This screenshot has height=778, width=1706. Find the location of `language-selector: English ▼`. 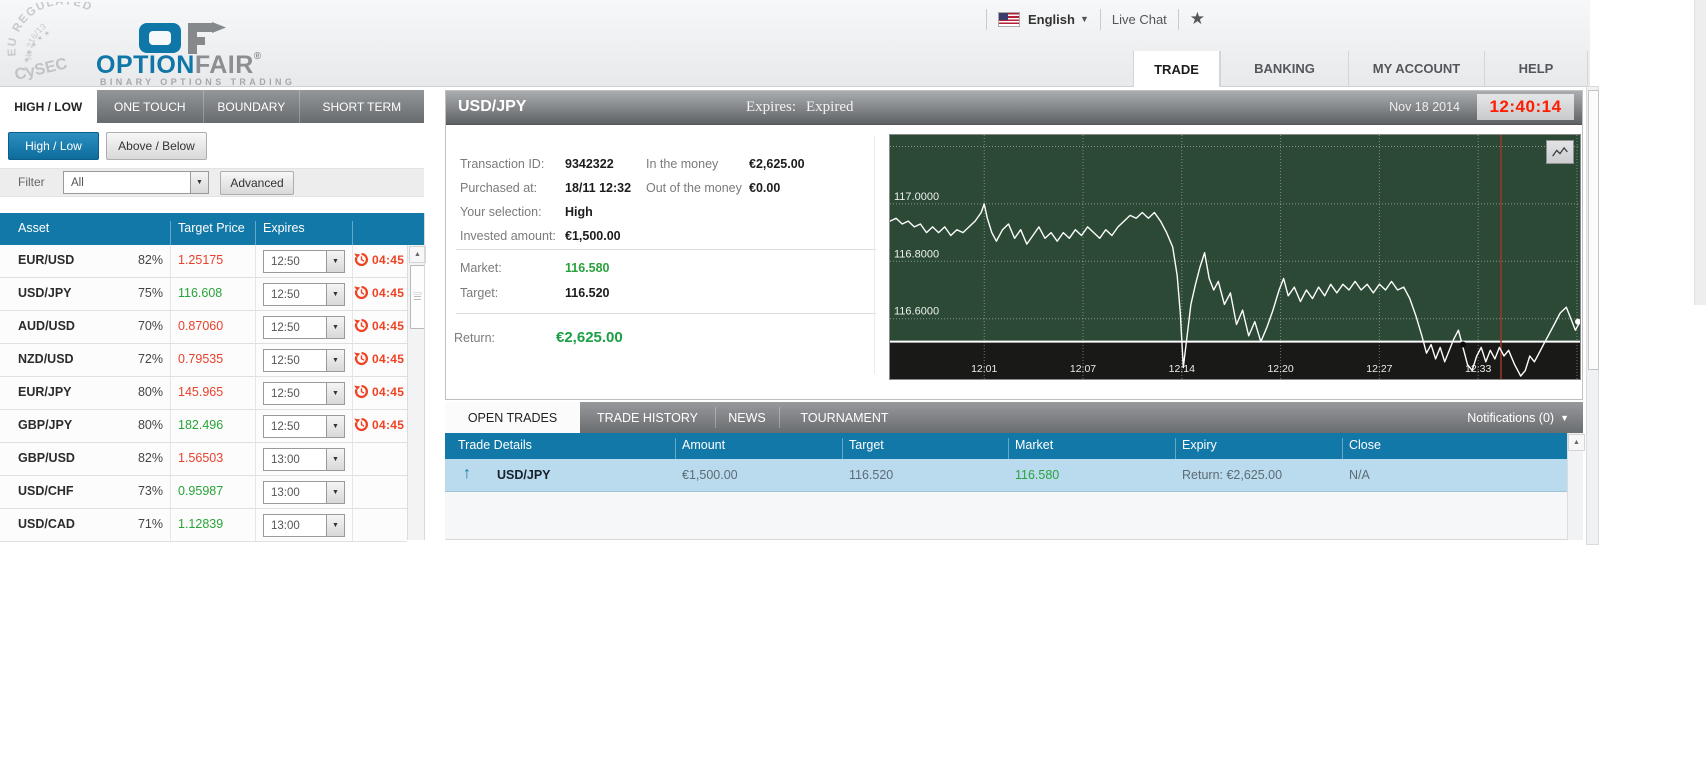

language-selector: English ▼ is located at coordinates (1058, 19).